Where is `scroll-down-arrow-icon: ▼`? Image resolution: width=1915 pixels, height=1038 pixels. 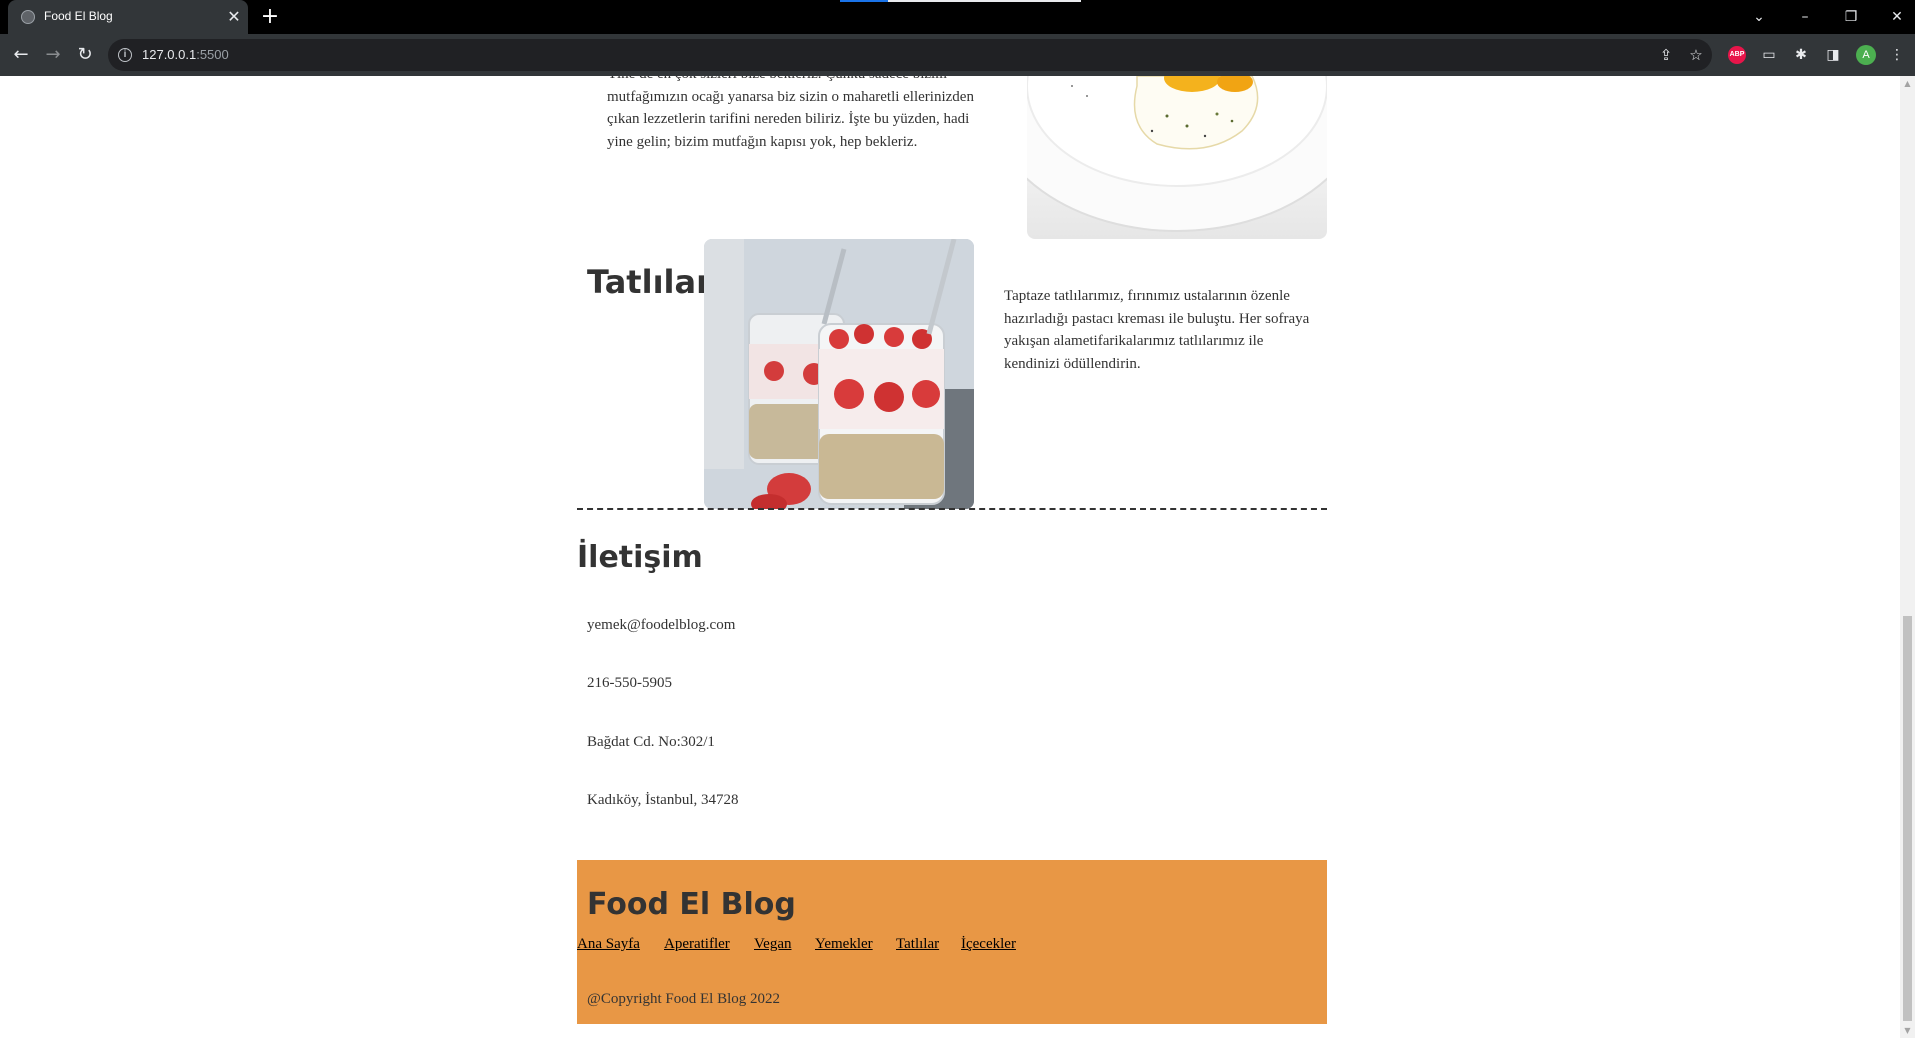
scroll-down-arrow-icon: ▼ is located at coordinates (1907, 1030).